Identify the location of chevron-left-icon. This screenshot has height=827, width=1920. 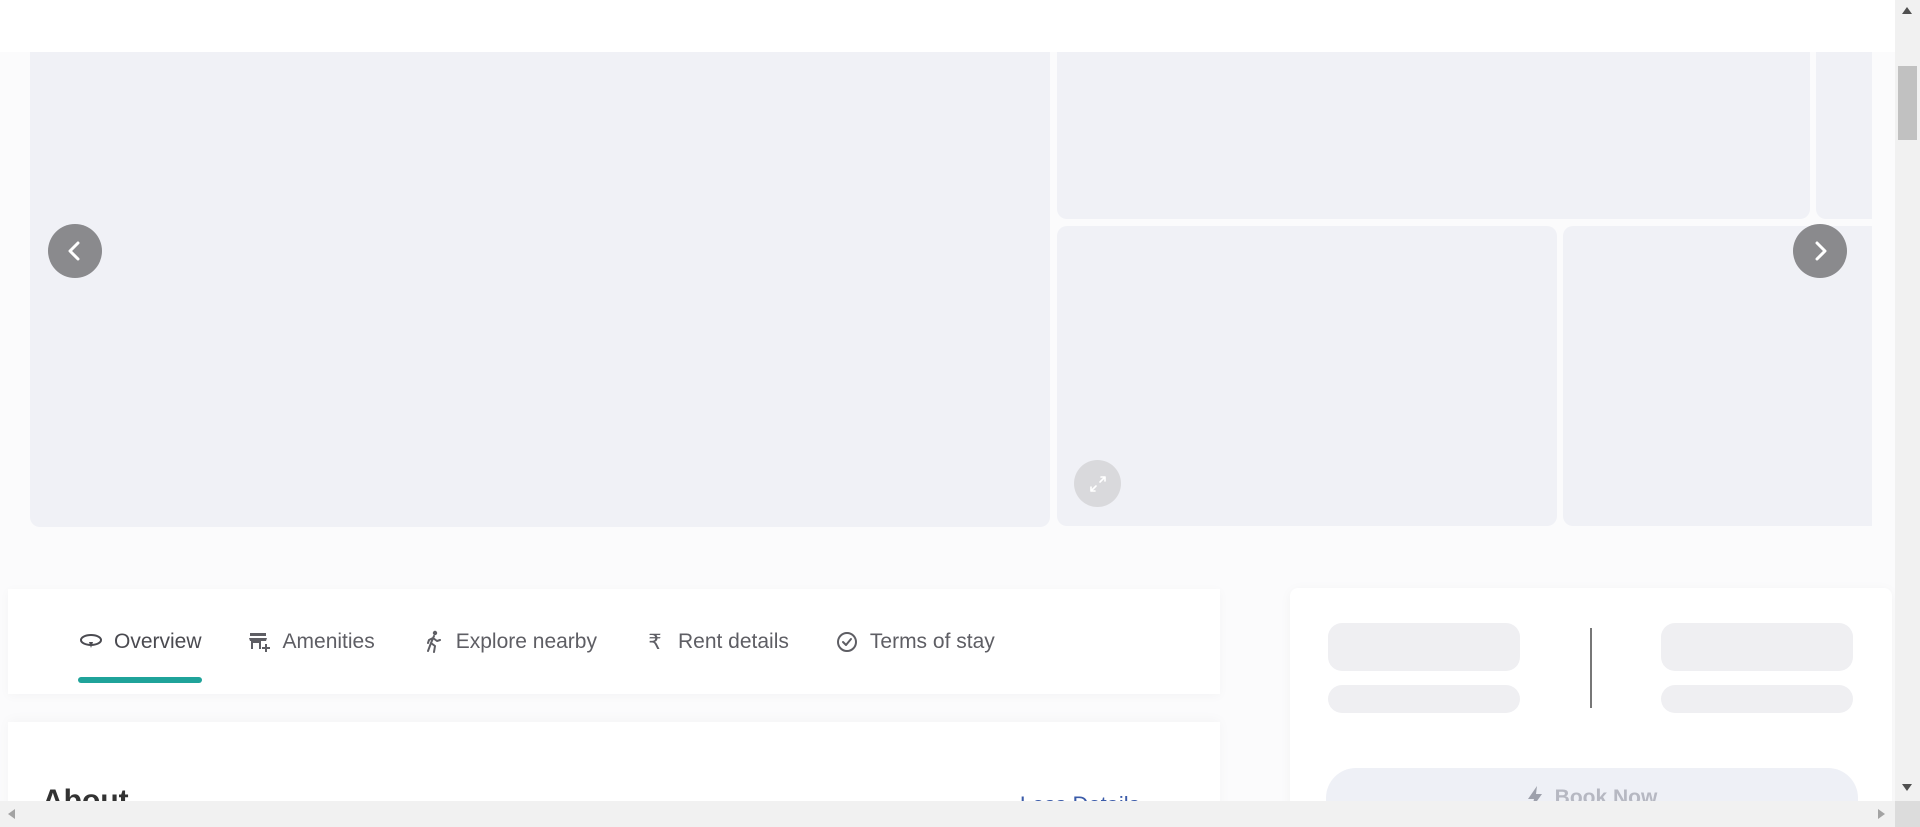
(74, 251).